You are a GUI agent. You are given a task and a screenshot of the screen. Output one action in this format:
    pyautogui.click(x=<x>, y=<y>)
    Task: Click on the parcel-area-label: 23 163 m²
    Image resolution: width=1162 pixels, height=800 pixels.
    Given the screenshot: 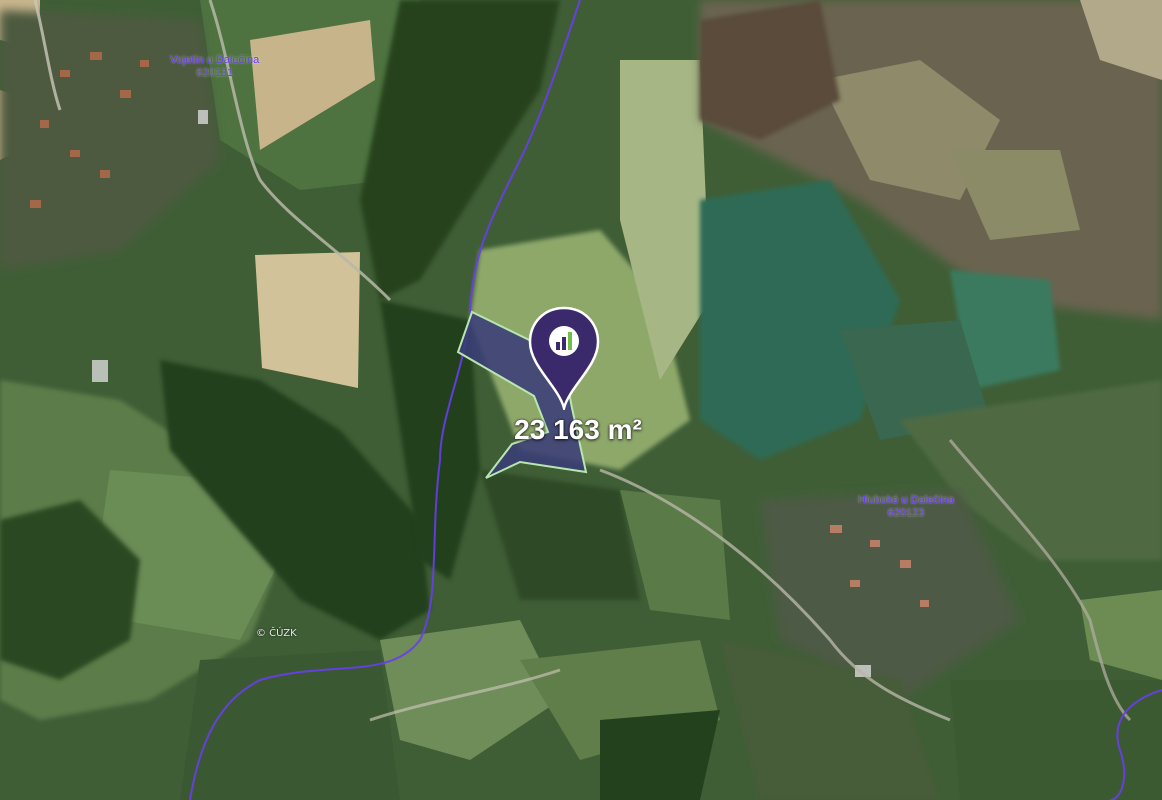 What is the action you would take?
    pyautogui.click(x=578, y=429)
    